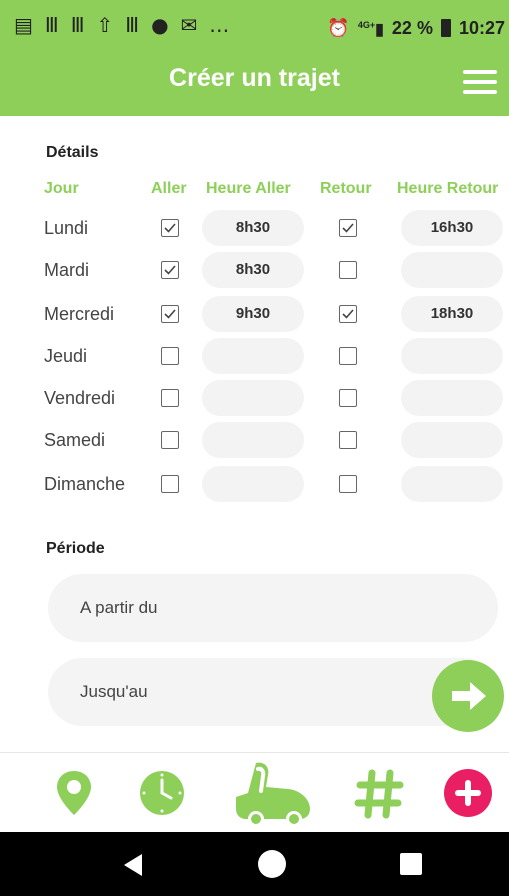 This screenshot has width=509, height=896. I want to click on alarm-icon: ⏰, so click(338, 27).